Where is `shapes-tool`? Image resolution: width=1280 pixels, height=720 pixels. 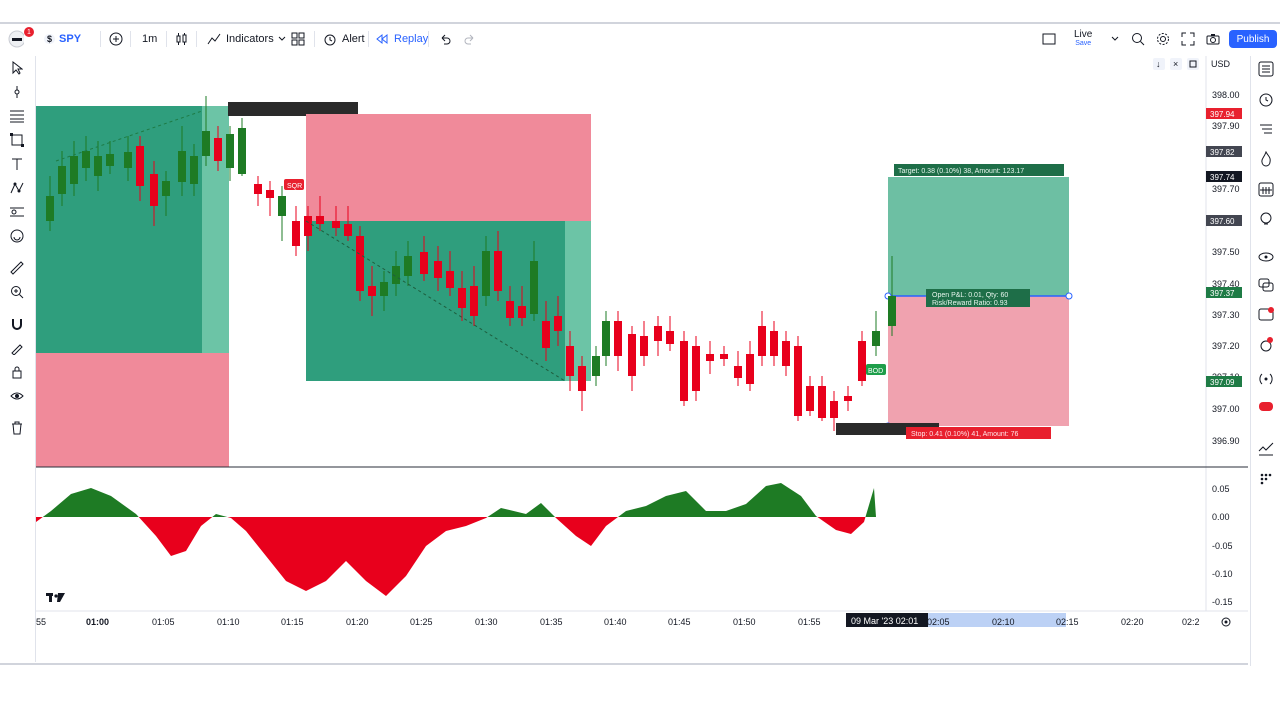
shapes-tool is located at coordinates (17, 142).